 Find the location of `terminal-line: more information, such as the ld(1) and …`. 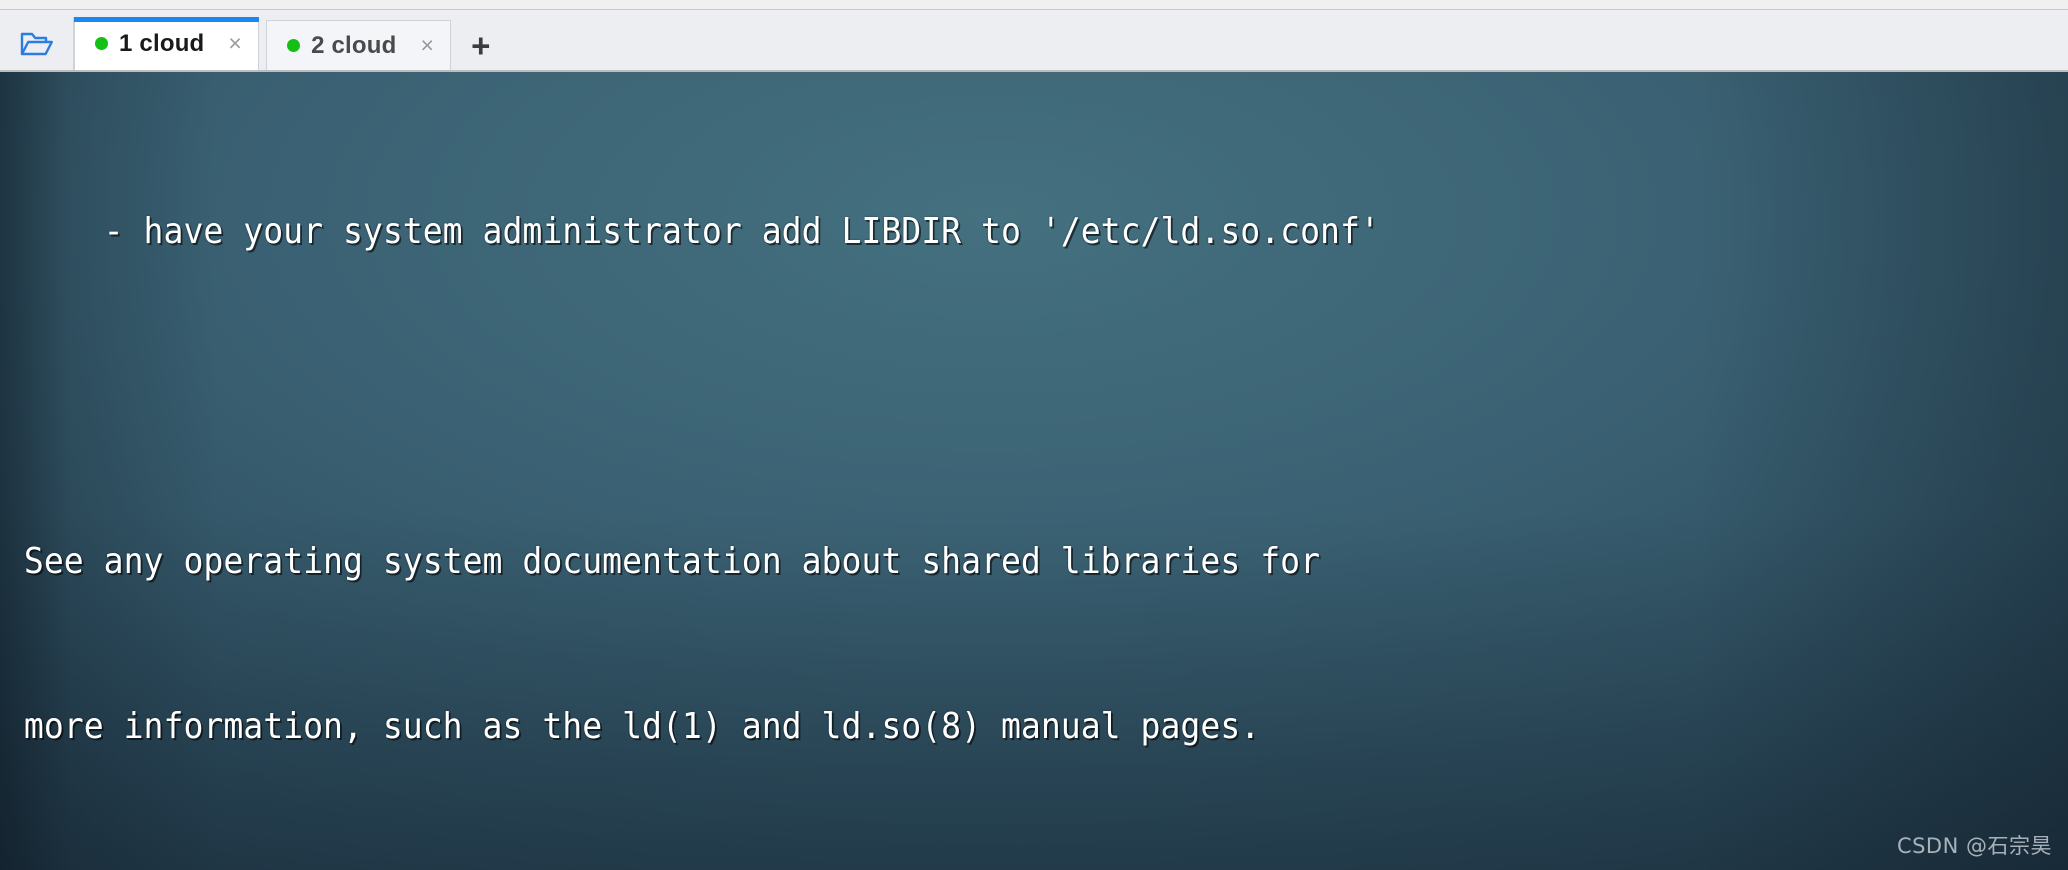

terminal-line: more information, such as the ld(1) and … is located at coordinates (642, 726).